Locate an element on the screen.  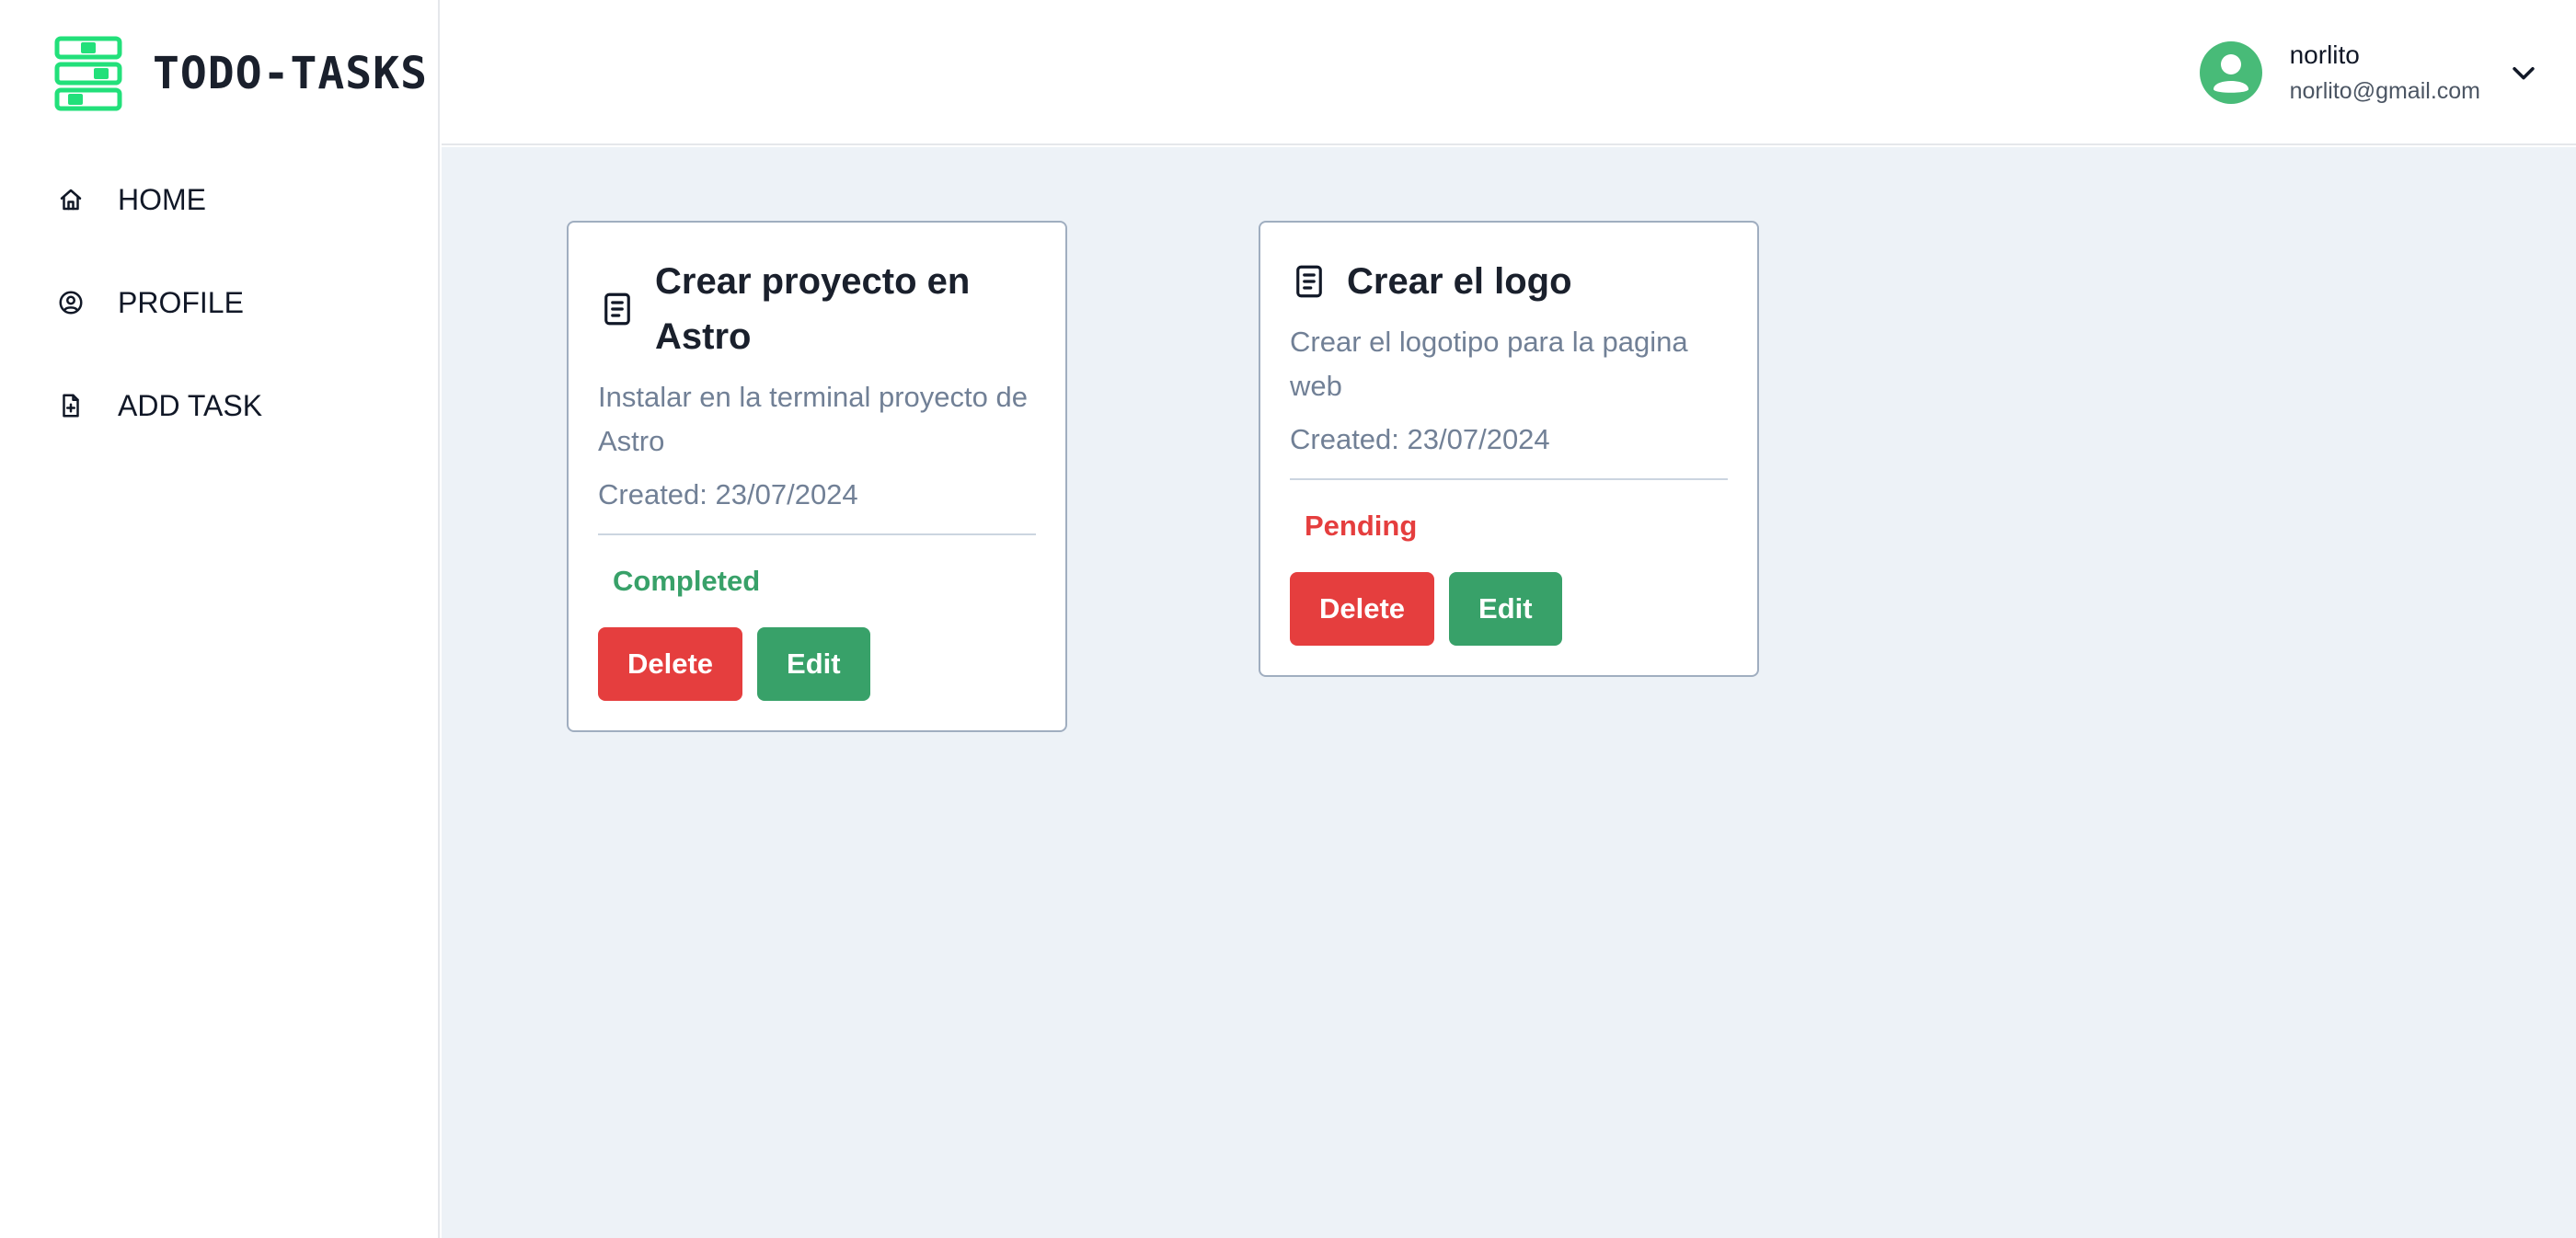
user-email: norlito@gmail.com is located at coordinates (2384, 91).